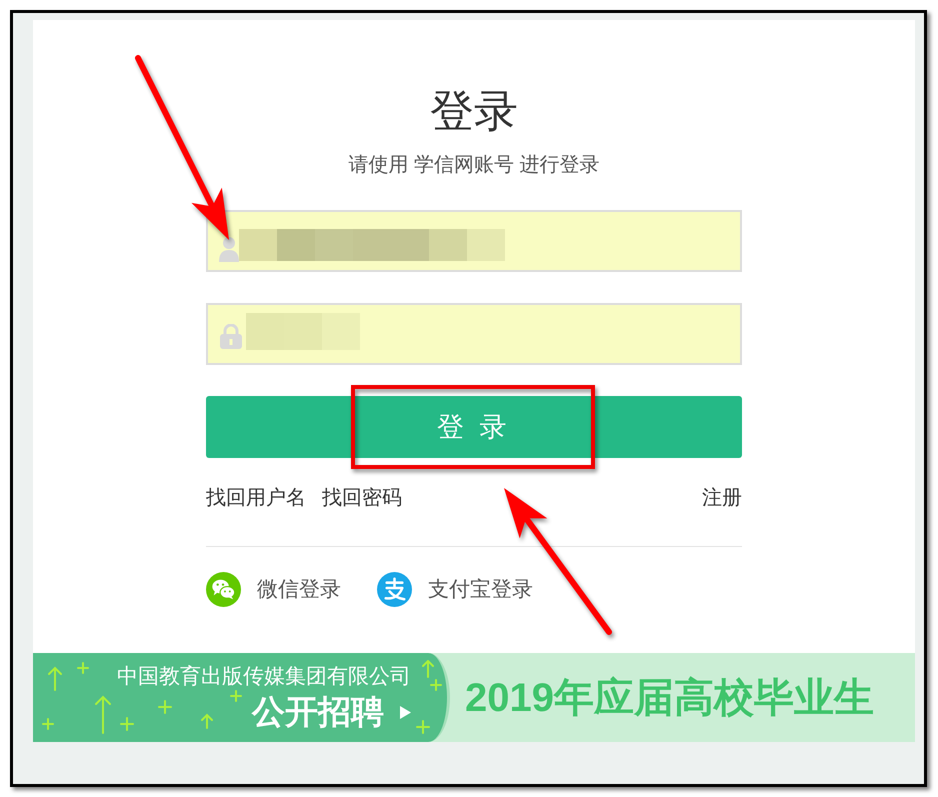 The image size is (938, 797). What do you see at coordinates (299, 589) in the screenshot?
I see `social-login-link: 微信登录` at bounding box center [299, 589].